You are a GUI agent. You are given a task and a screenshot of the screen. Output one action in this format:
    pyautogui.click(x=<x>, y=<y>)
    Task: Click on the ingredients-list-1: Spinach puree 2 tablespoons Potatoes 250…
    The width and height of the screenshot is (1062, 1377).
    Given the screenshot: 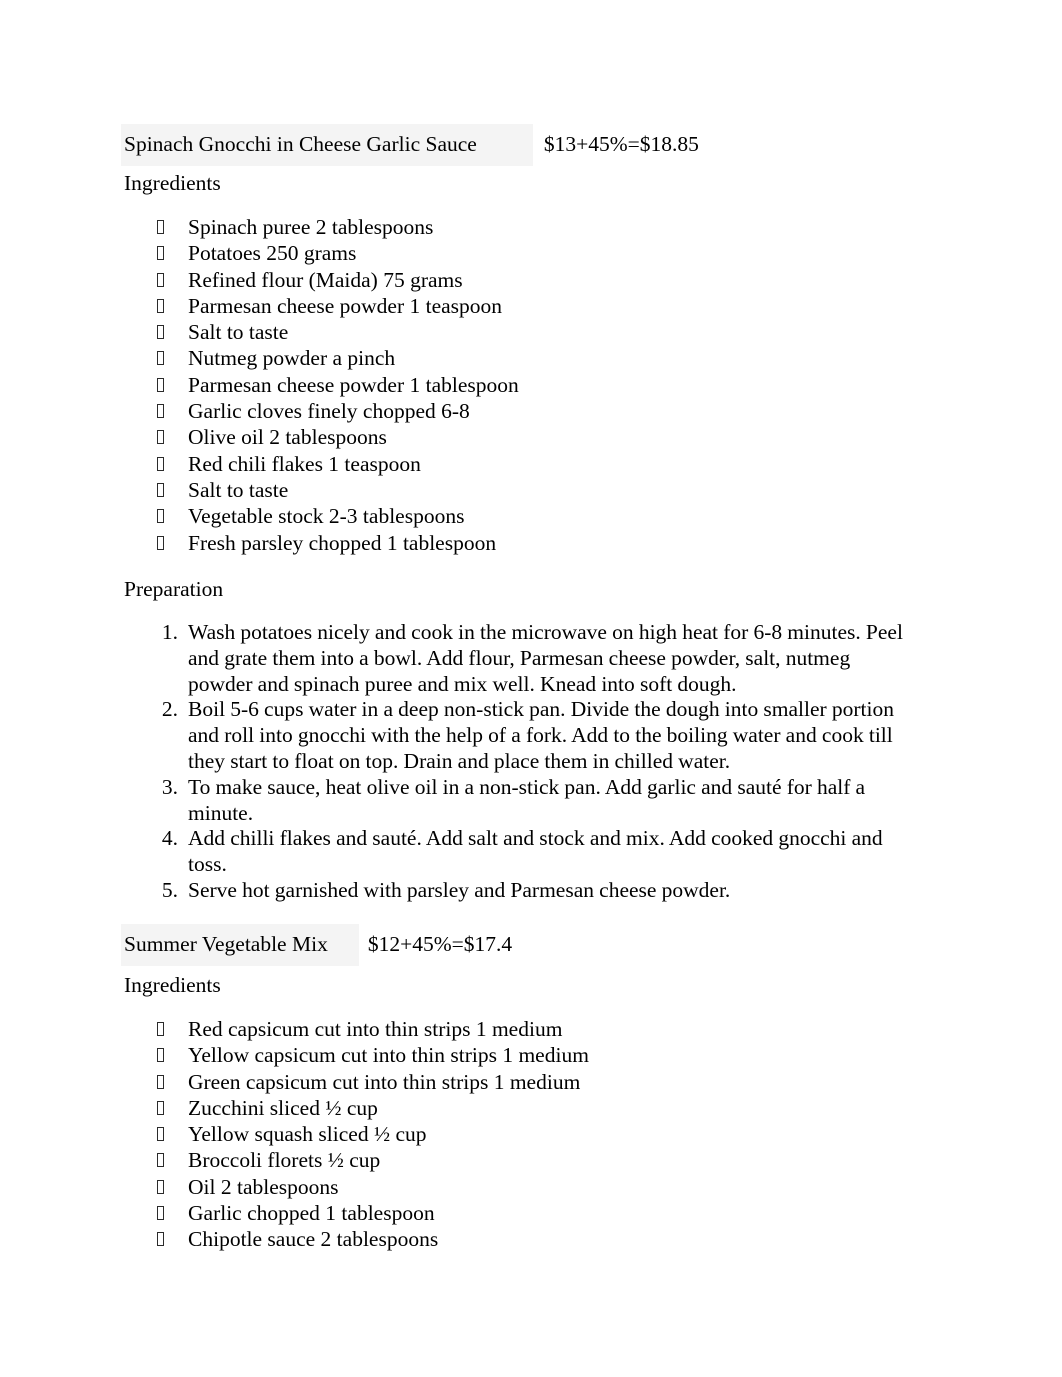 What is the action you would take?
    pyautogui.click(x=321, y=385)
    